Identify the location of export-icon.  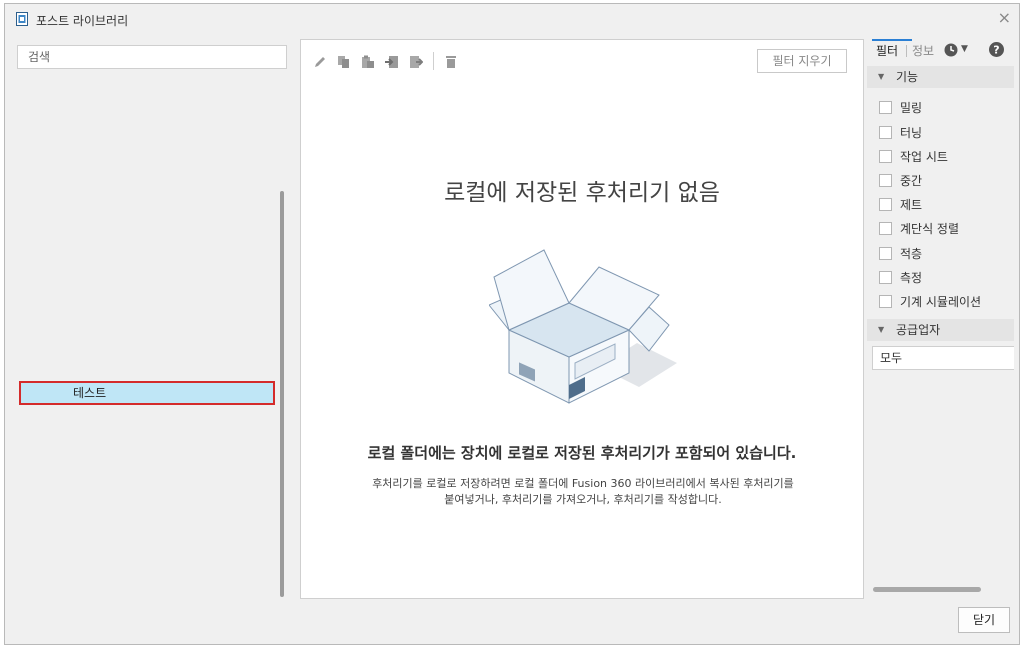
(416, 61).